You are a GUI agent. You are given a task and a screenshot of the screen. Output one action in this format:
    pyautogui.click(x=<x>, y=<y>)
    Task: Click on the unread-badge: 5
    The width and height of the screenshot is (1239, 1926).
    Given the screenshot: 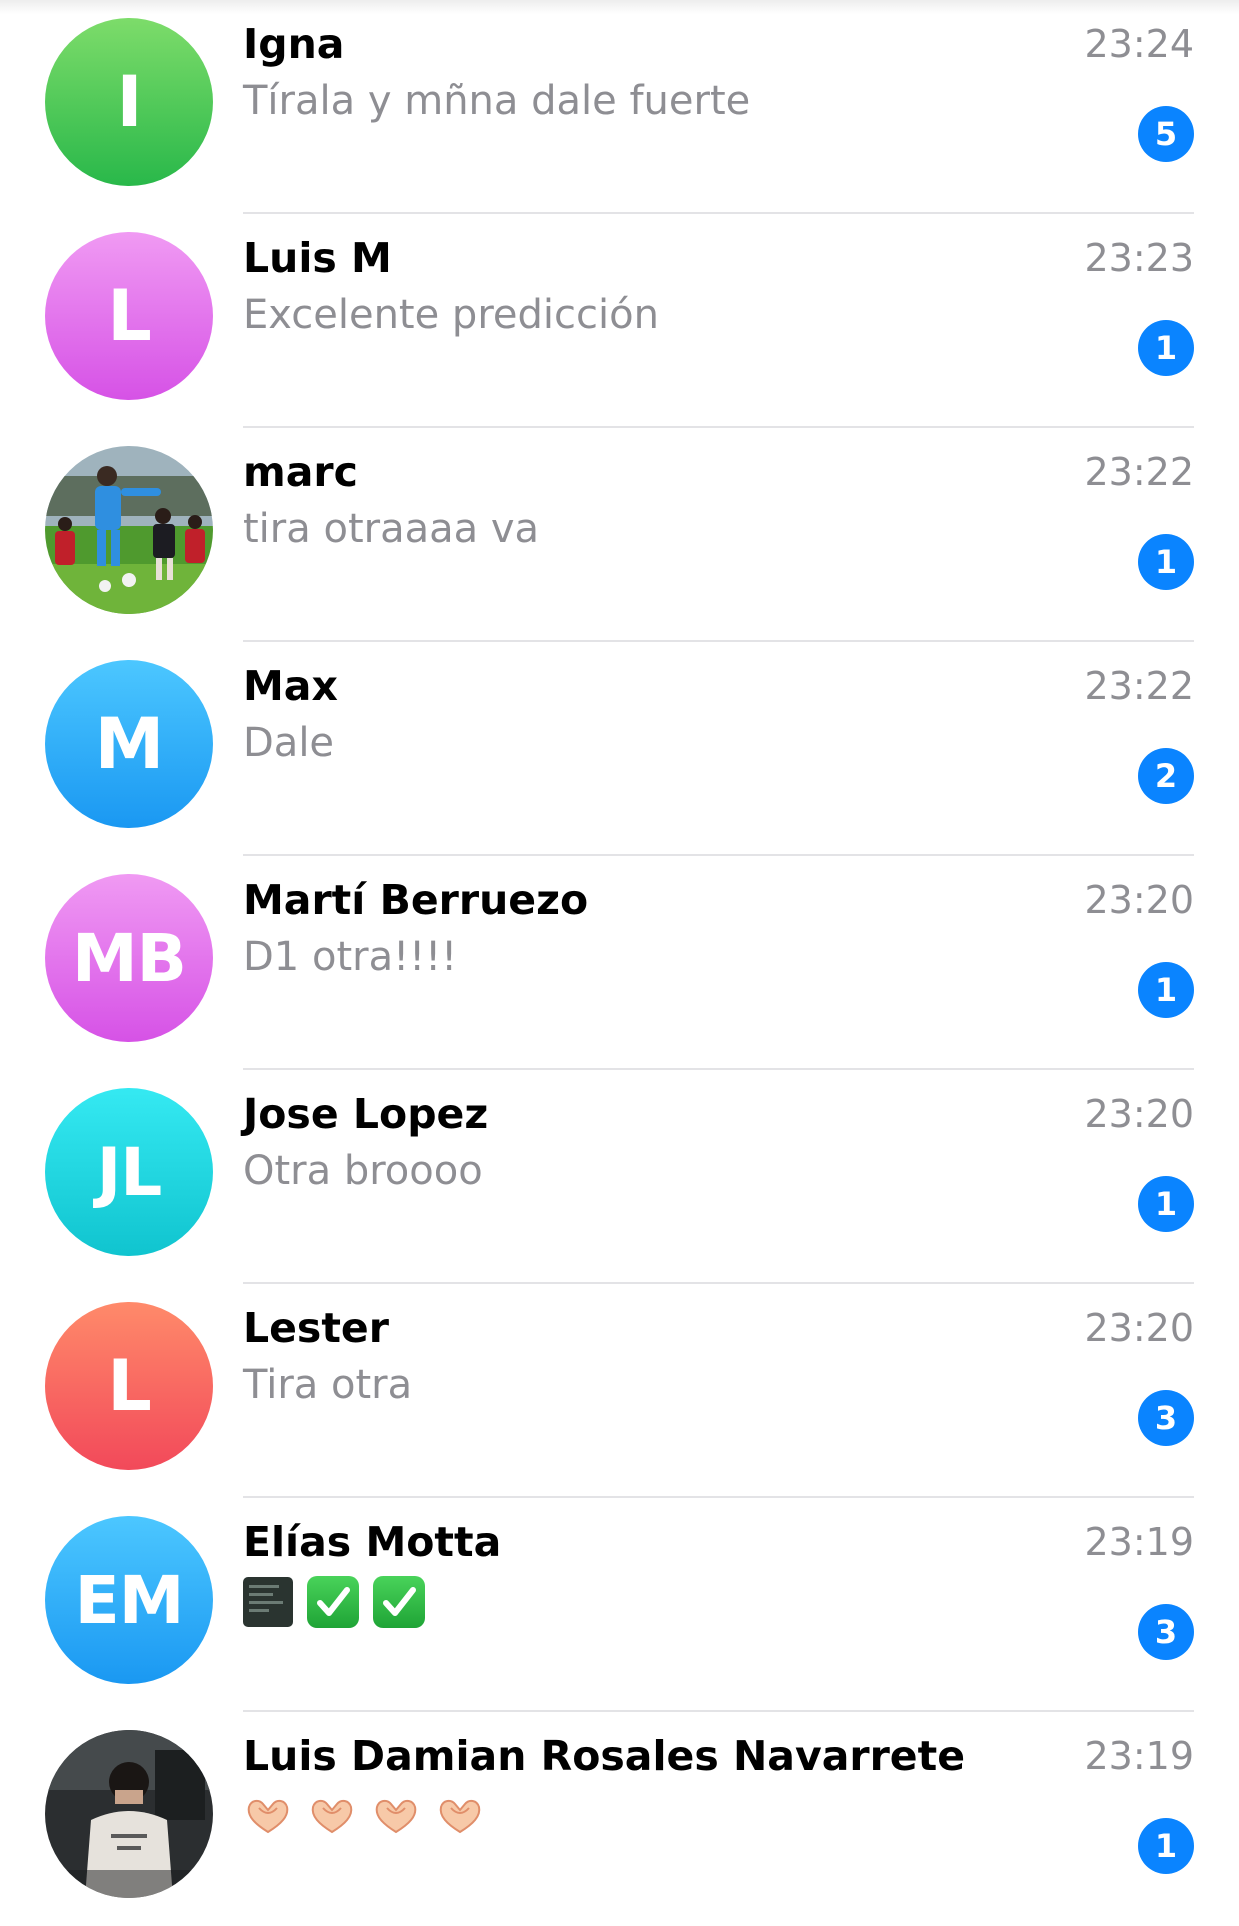 What is the action you would take?
    pyautogui.click(x=1166, y=134)
    